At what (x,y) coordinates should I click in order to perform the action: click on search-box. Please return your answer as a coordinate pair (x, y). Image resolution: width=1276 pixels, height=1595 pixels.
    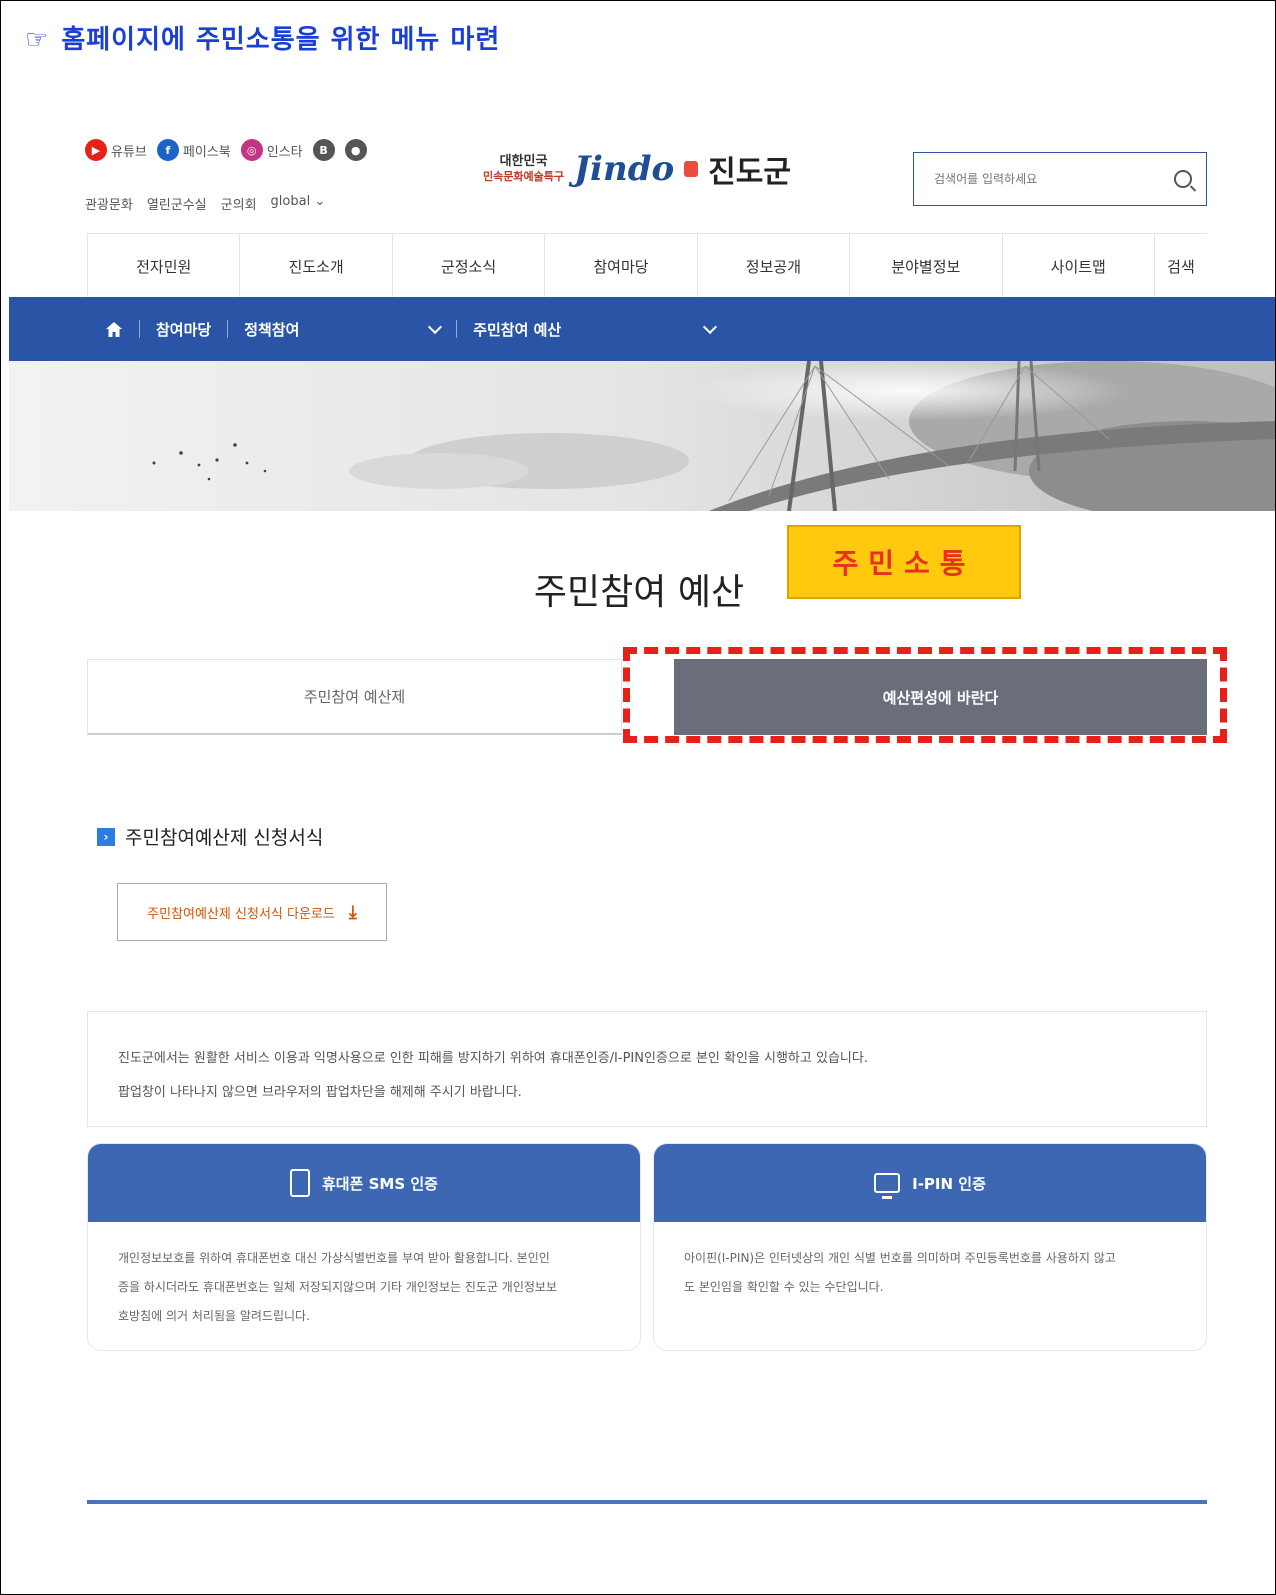
    Looking at the image, I should click on (1060, 179).